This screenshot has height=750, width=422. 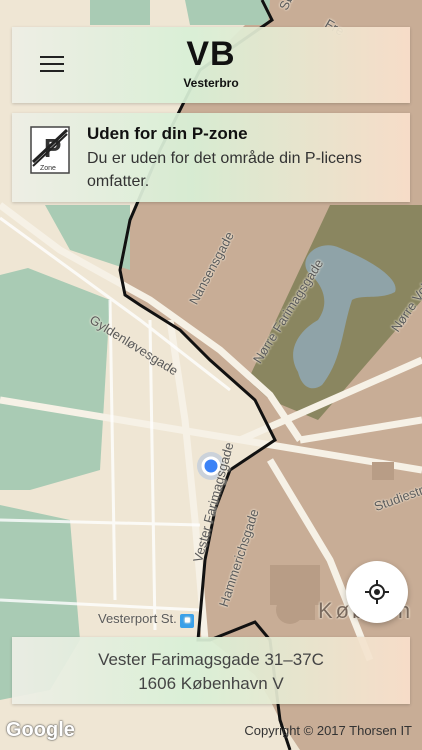 What do you see at coordinates (48, 168) in the screenshot?
I see `svg-text: Zone` at bounding box center [48, 168].